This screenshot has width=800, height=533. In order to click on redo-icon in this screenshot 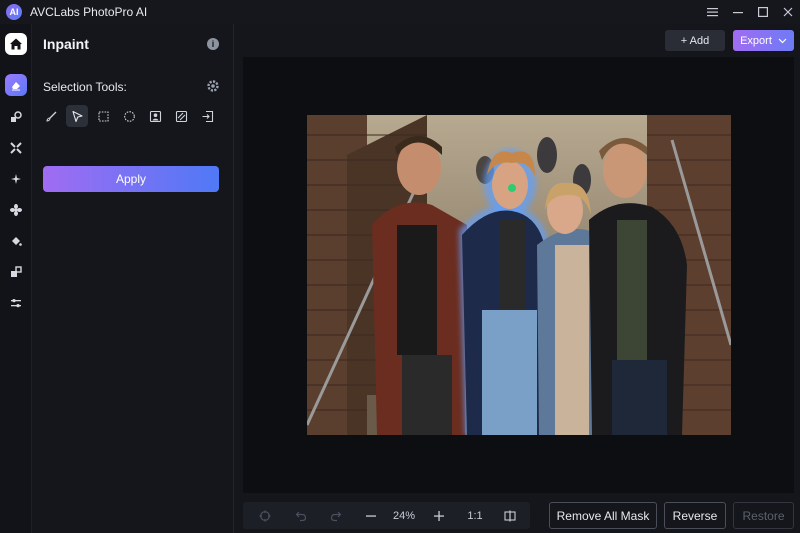, I will do `click(336, 515)`.